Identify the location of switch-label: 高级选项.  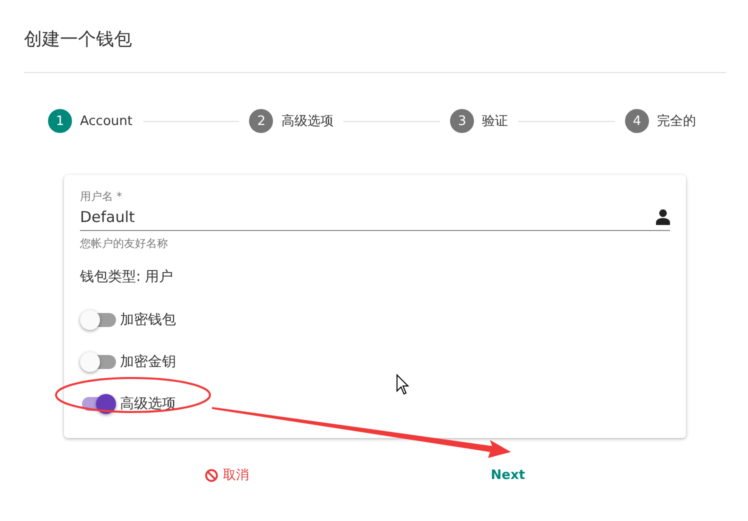
(148, 404).